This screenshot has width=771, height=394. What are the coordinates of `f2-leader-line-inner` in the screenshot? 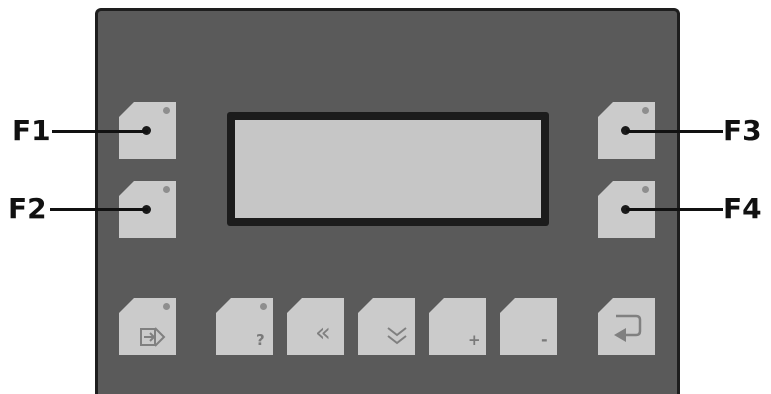 It's located at (121, 209).